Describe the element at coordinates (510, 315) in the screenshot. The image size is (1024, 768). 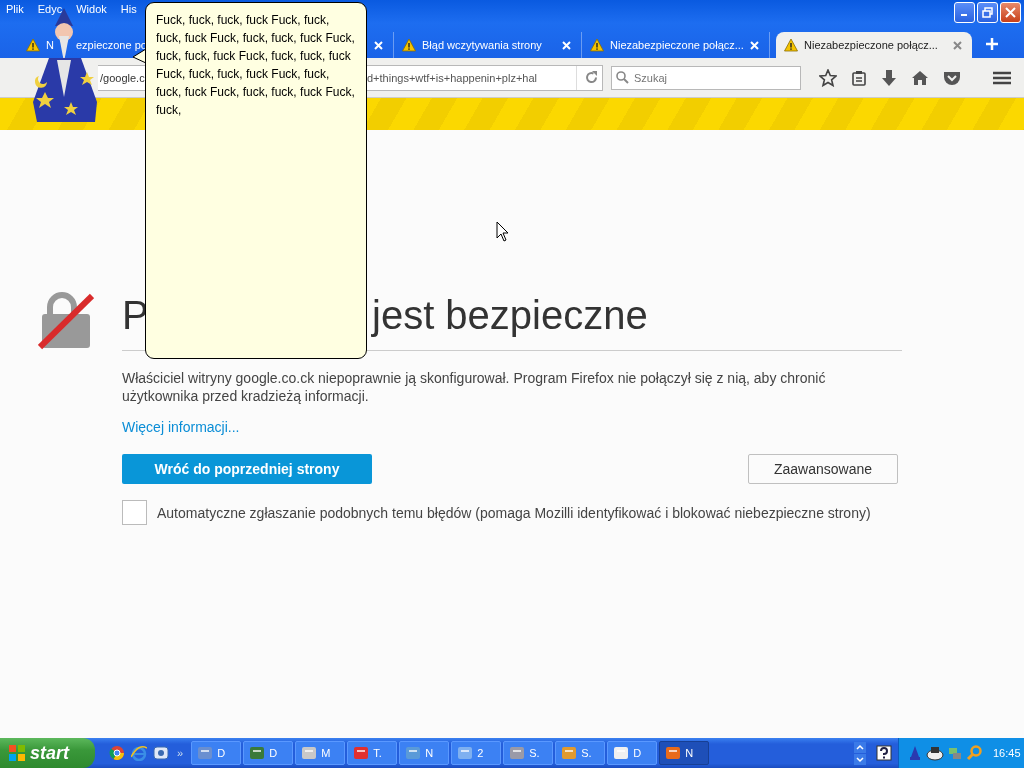
I see `page-heading: jest bezpieczne` at that location.